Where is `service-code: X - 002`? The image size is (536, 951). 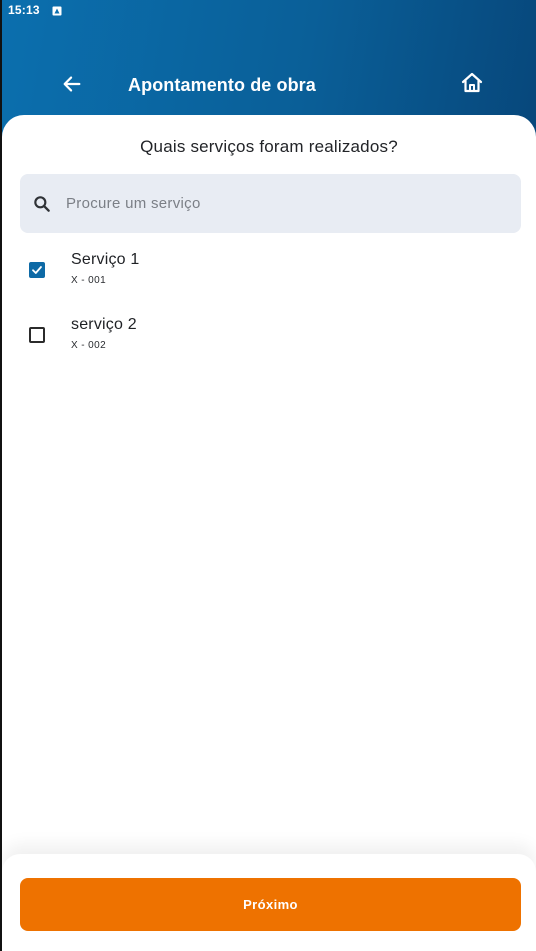 service-code: X - 002 is located at coordinates (89, 345).